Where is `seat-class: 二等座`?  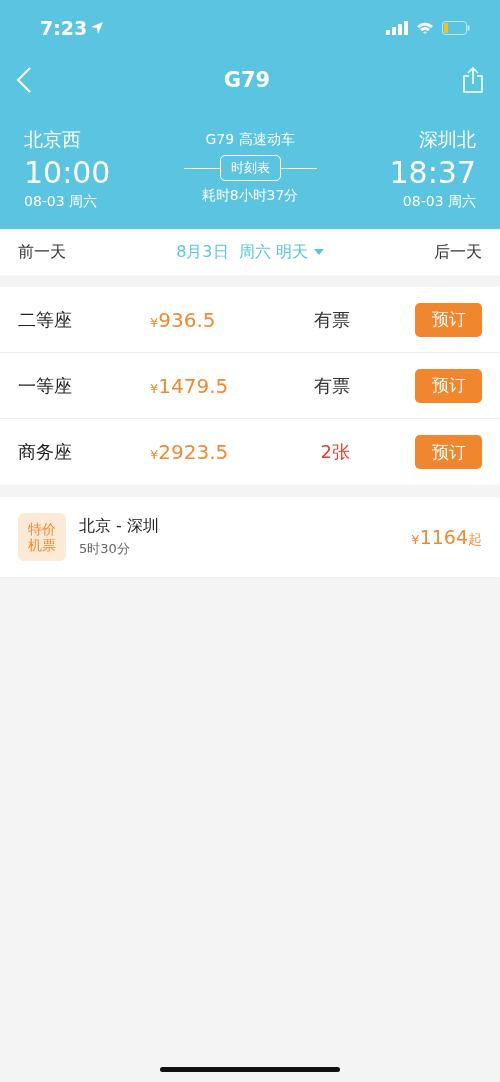
seat-class: 二等座 is located at coordinates (45, 319).